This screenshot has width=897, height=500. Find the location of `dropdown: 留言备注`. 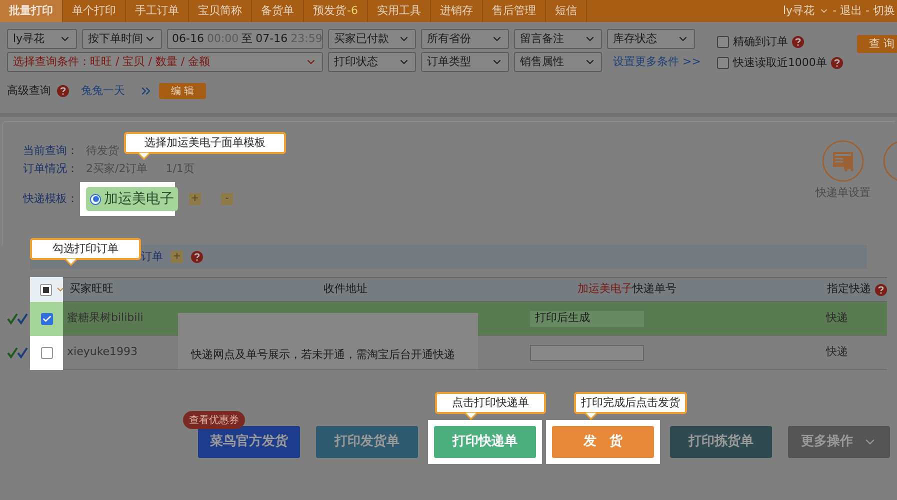

dropdown: 留言备注 is located at coordinates (558, 39).